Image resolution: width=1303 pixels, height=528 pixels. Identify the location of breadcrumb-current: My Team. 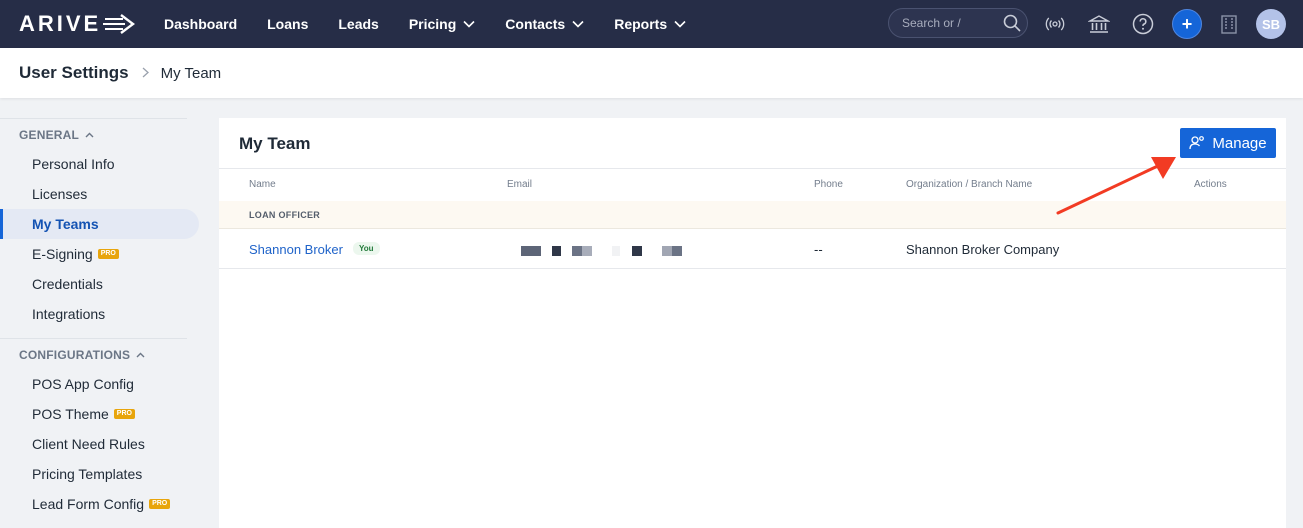
(191, 73).